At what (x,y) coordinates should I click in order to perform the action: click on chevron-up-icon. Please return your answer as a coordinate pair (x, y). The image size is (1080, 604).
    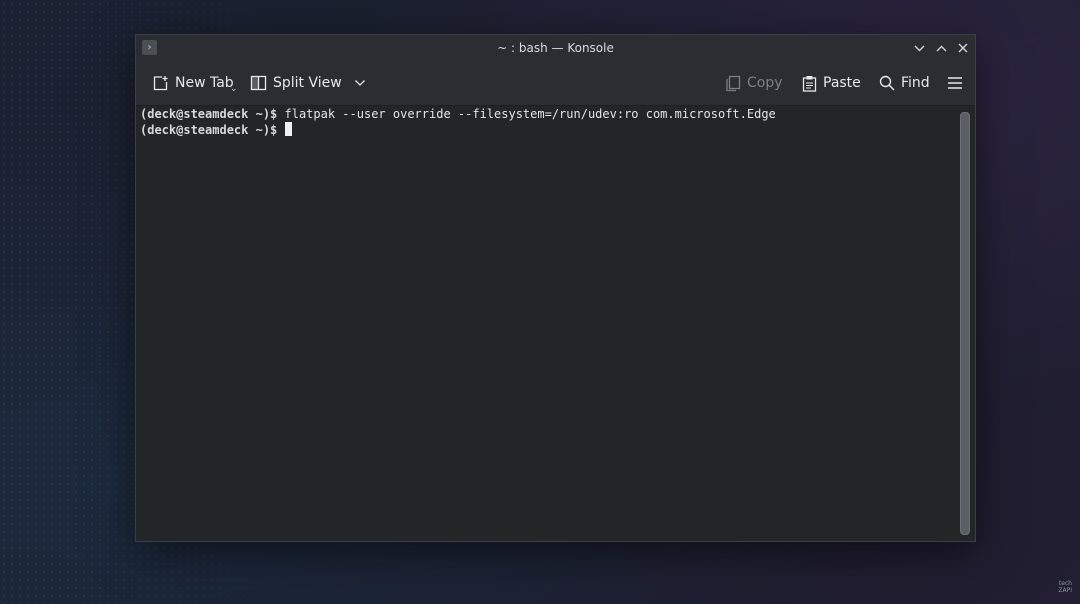
    Looking at the image, I should click on (941, 48).